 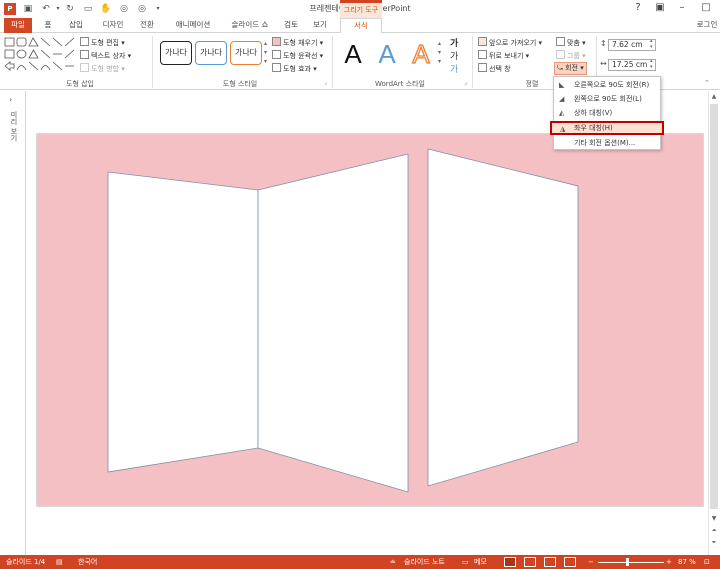 What do you see at coordinates (593, 113) in the screenshot?
I see `menu-flip-vertical-label: 상하 대칭(V)` at bounding box center [593, 113].